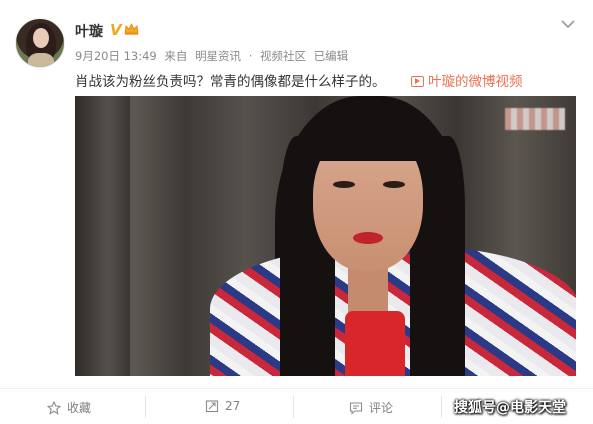 The height and width of the screenshot is (424, 593). Describe the element at coordinates (212, 406) in the screenshot. I see `repost-icon` at that location.